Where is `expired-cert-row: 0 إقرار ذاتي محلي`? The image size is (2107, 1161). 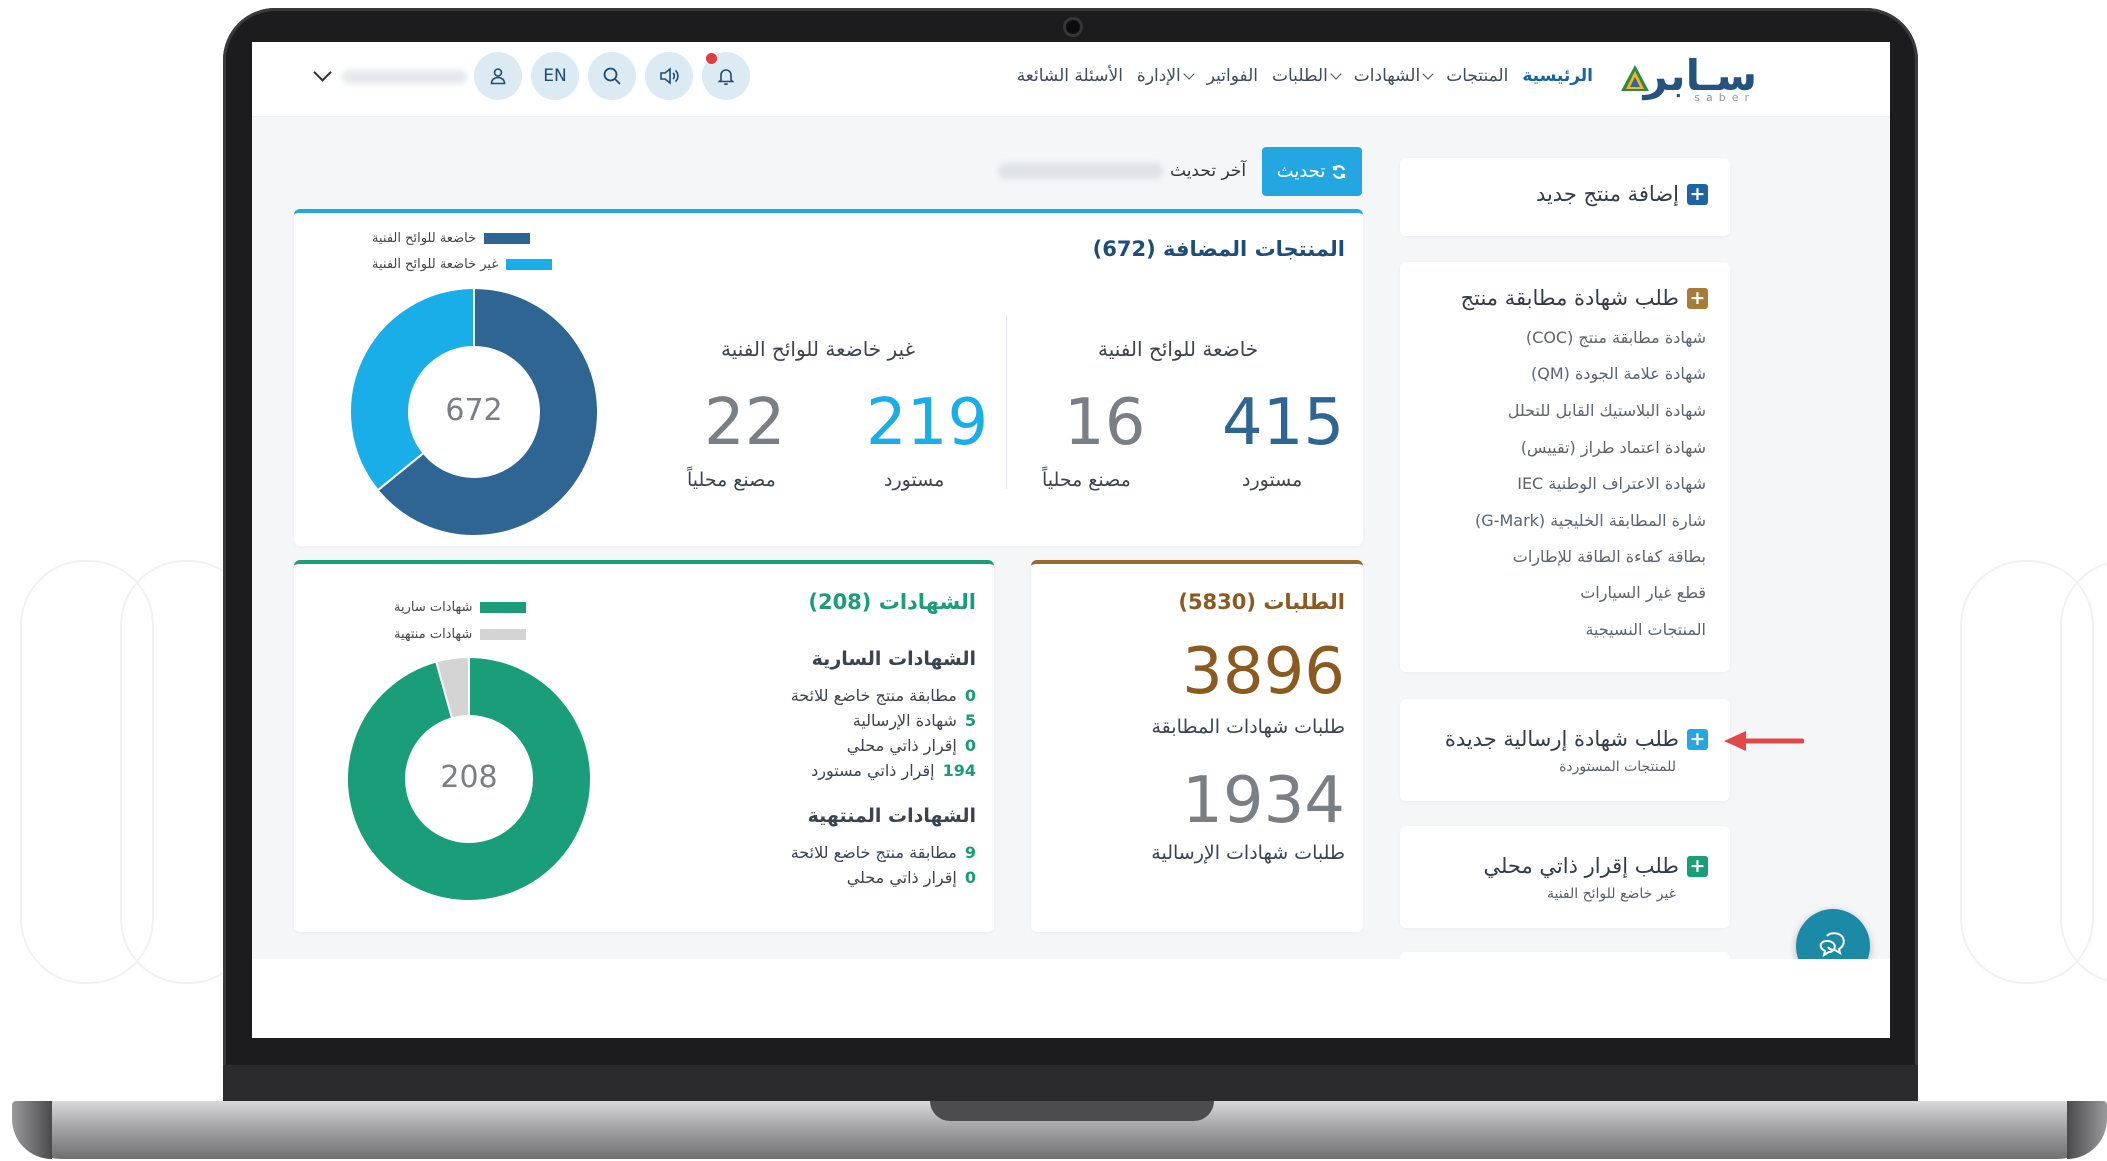
expired-cert-row: 0 إقرار ذاتي محلي is located at coordinates (911, 877).